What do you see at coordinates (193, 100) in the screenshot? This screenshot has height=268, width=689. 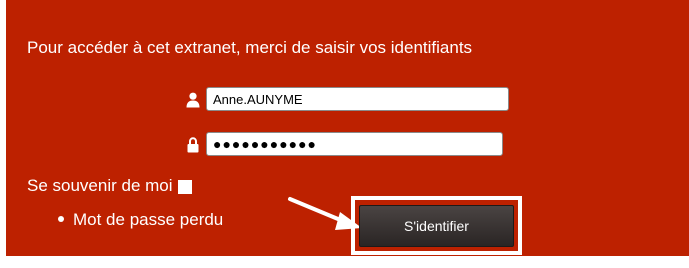 I see `user-icon` at bounding box center [193, 100].